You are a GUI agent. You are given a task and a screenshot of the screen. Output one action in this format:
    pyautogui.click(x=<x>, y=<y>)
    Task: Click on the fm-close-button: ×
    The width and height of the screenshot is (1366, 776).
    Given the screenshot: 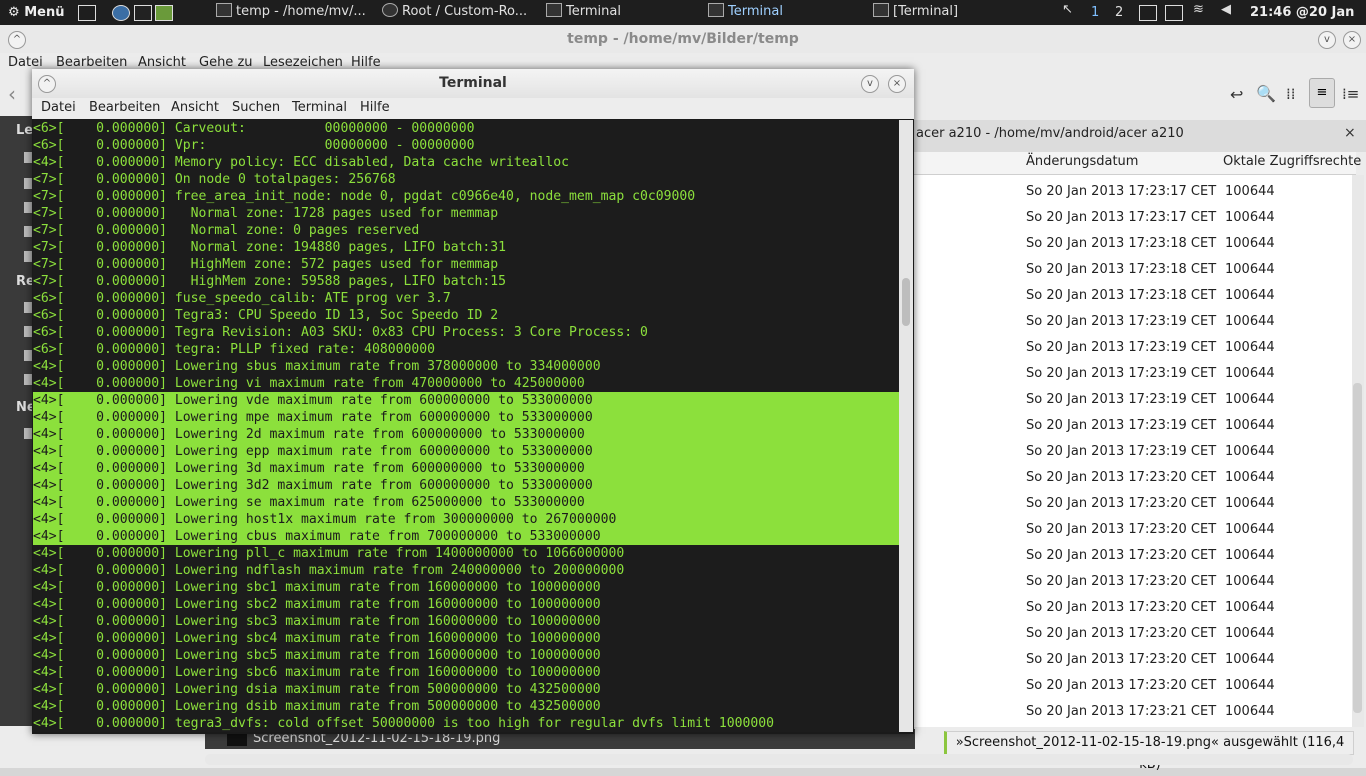 What is the action you would take?
    pyautogui.click(x=1352, y=40)
    